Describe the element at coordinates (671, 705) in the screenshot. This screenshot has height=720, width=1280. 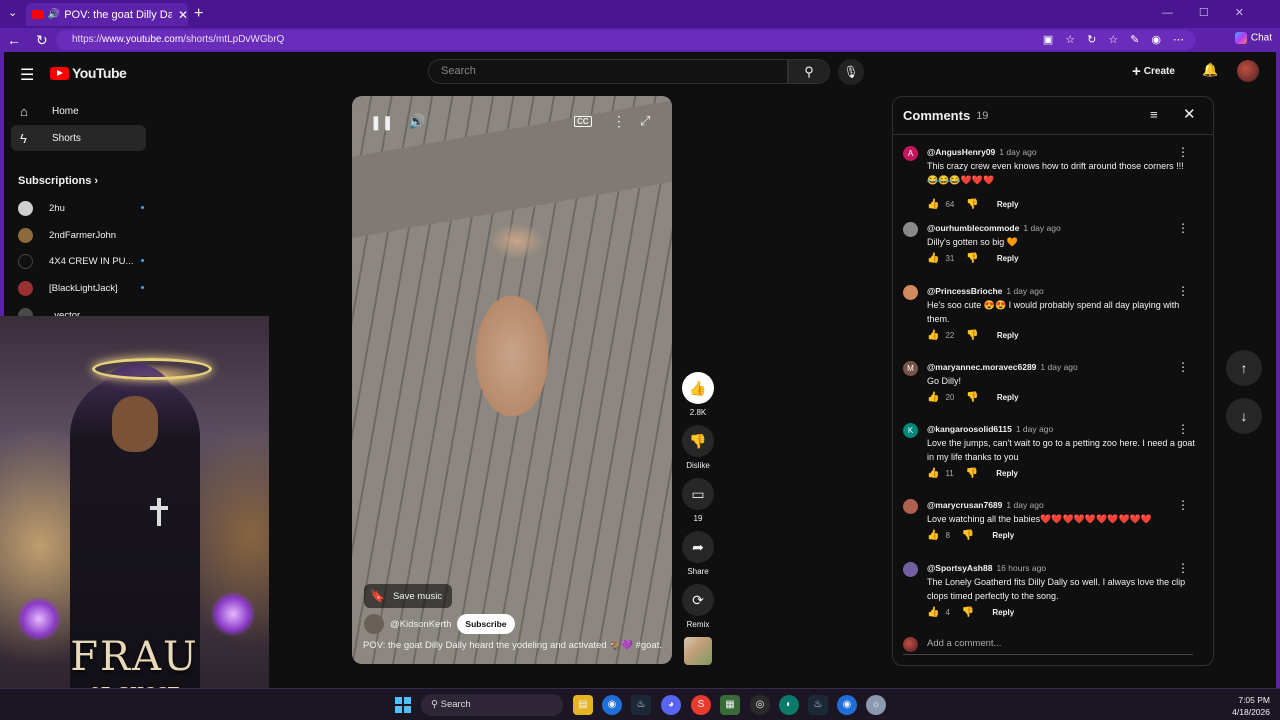
I see `discord-icon: ◕` at that location.